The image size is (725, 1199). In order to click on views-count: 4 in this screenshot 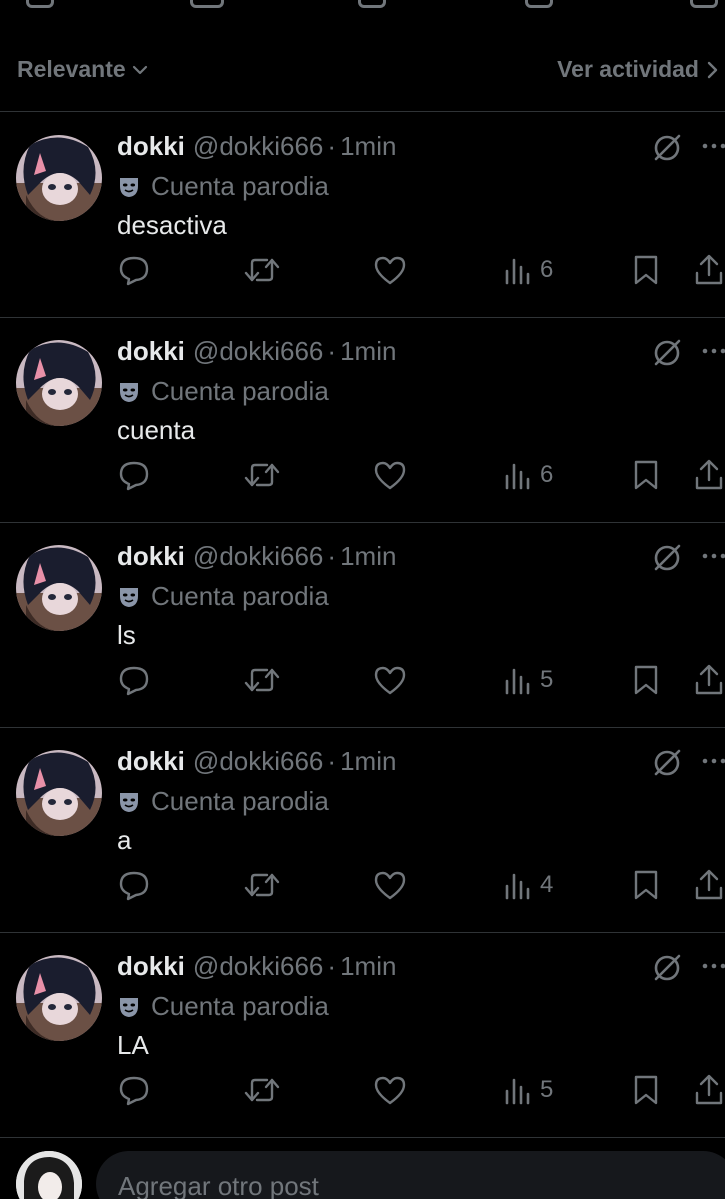, I will do `click(547, 884)`.